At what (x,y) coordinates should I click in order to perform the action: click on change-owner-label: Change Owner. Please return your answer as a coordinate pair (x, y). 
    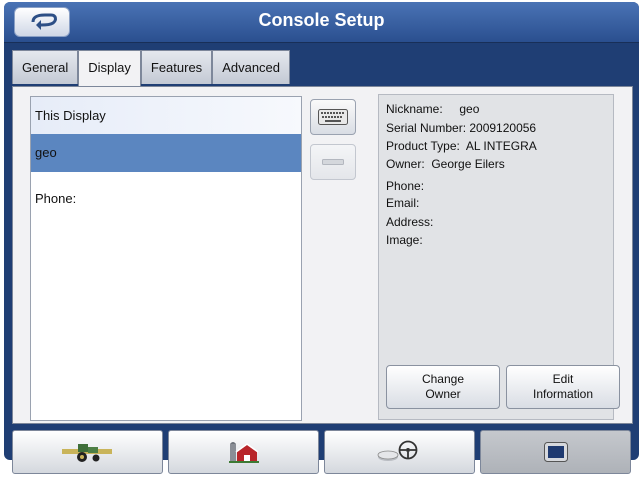
    Looking at the image, I should click on (443, 386).